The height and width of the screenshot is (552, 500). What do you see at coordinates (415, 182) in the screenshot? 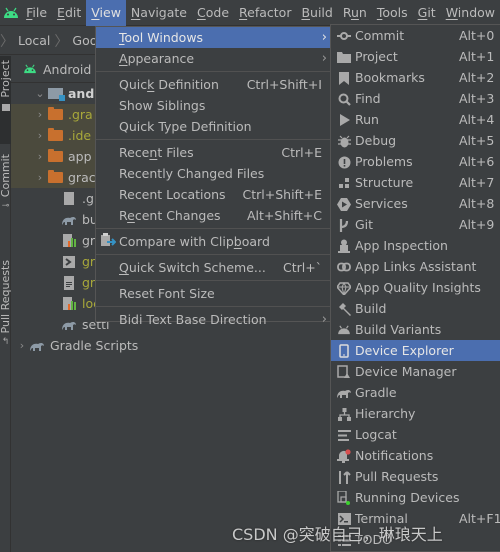
I see `tool-window-item-structure: Structure Alt+7` at bounding box center [415, 182].